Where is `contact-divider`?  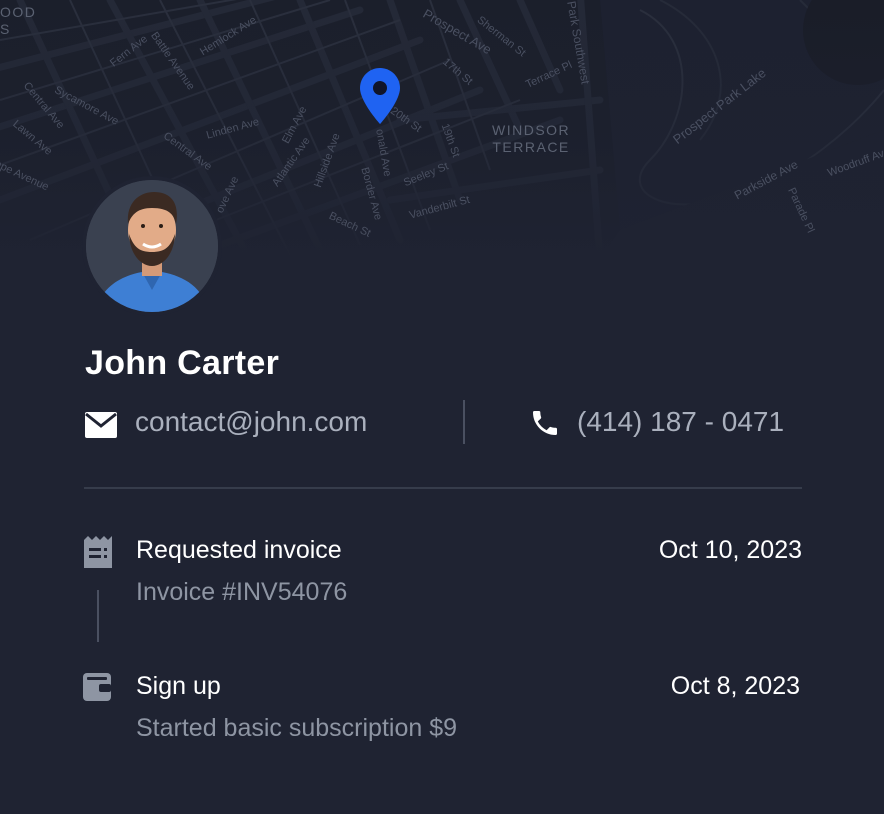 contact-divider is located at coordinates (464, 422).